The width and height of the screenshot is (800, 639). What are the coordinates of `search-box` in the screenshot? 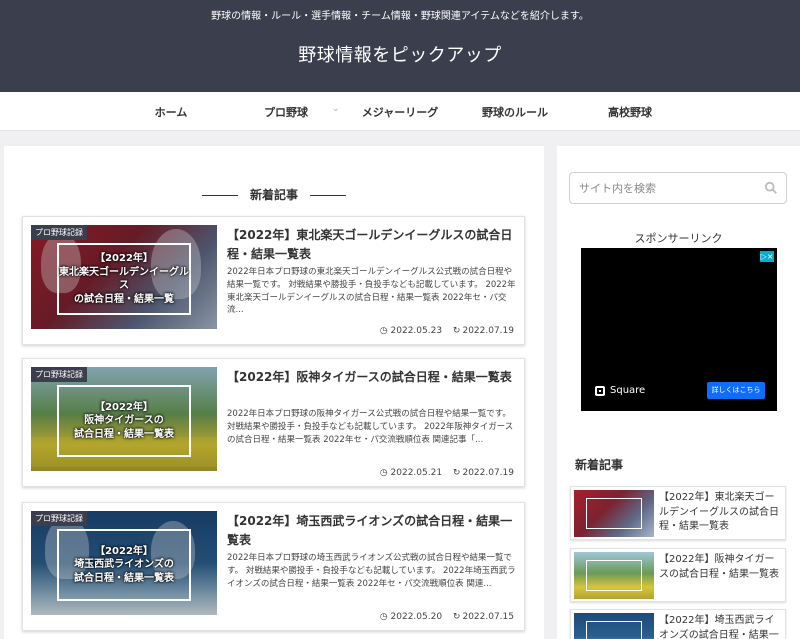 It's located at (678, 188).